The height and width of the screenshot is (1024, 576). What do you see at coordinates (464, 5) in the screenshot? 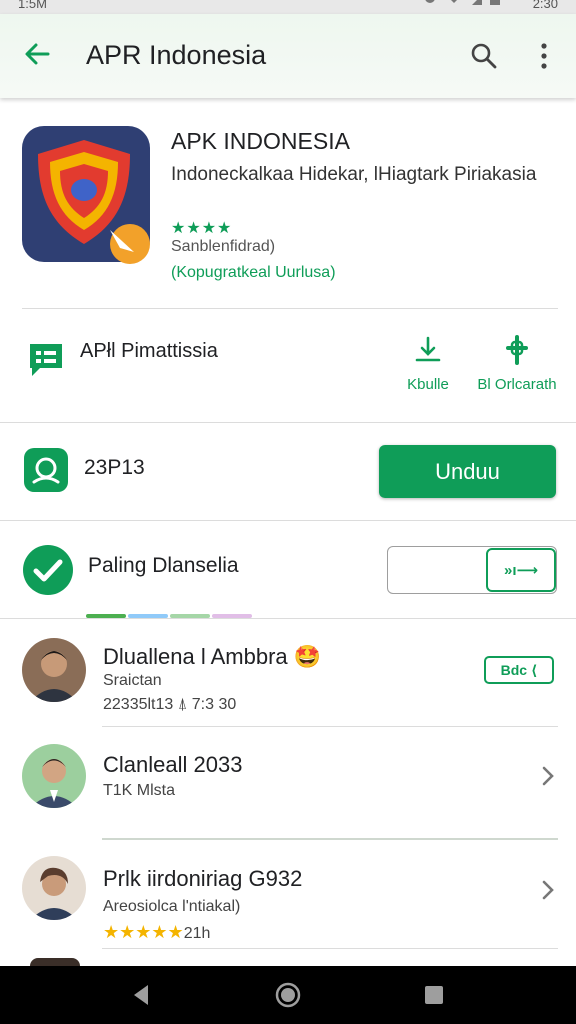
I see `status-icons` at bounding box center [464, 5].